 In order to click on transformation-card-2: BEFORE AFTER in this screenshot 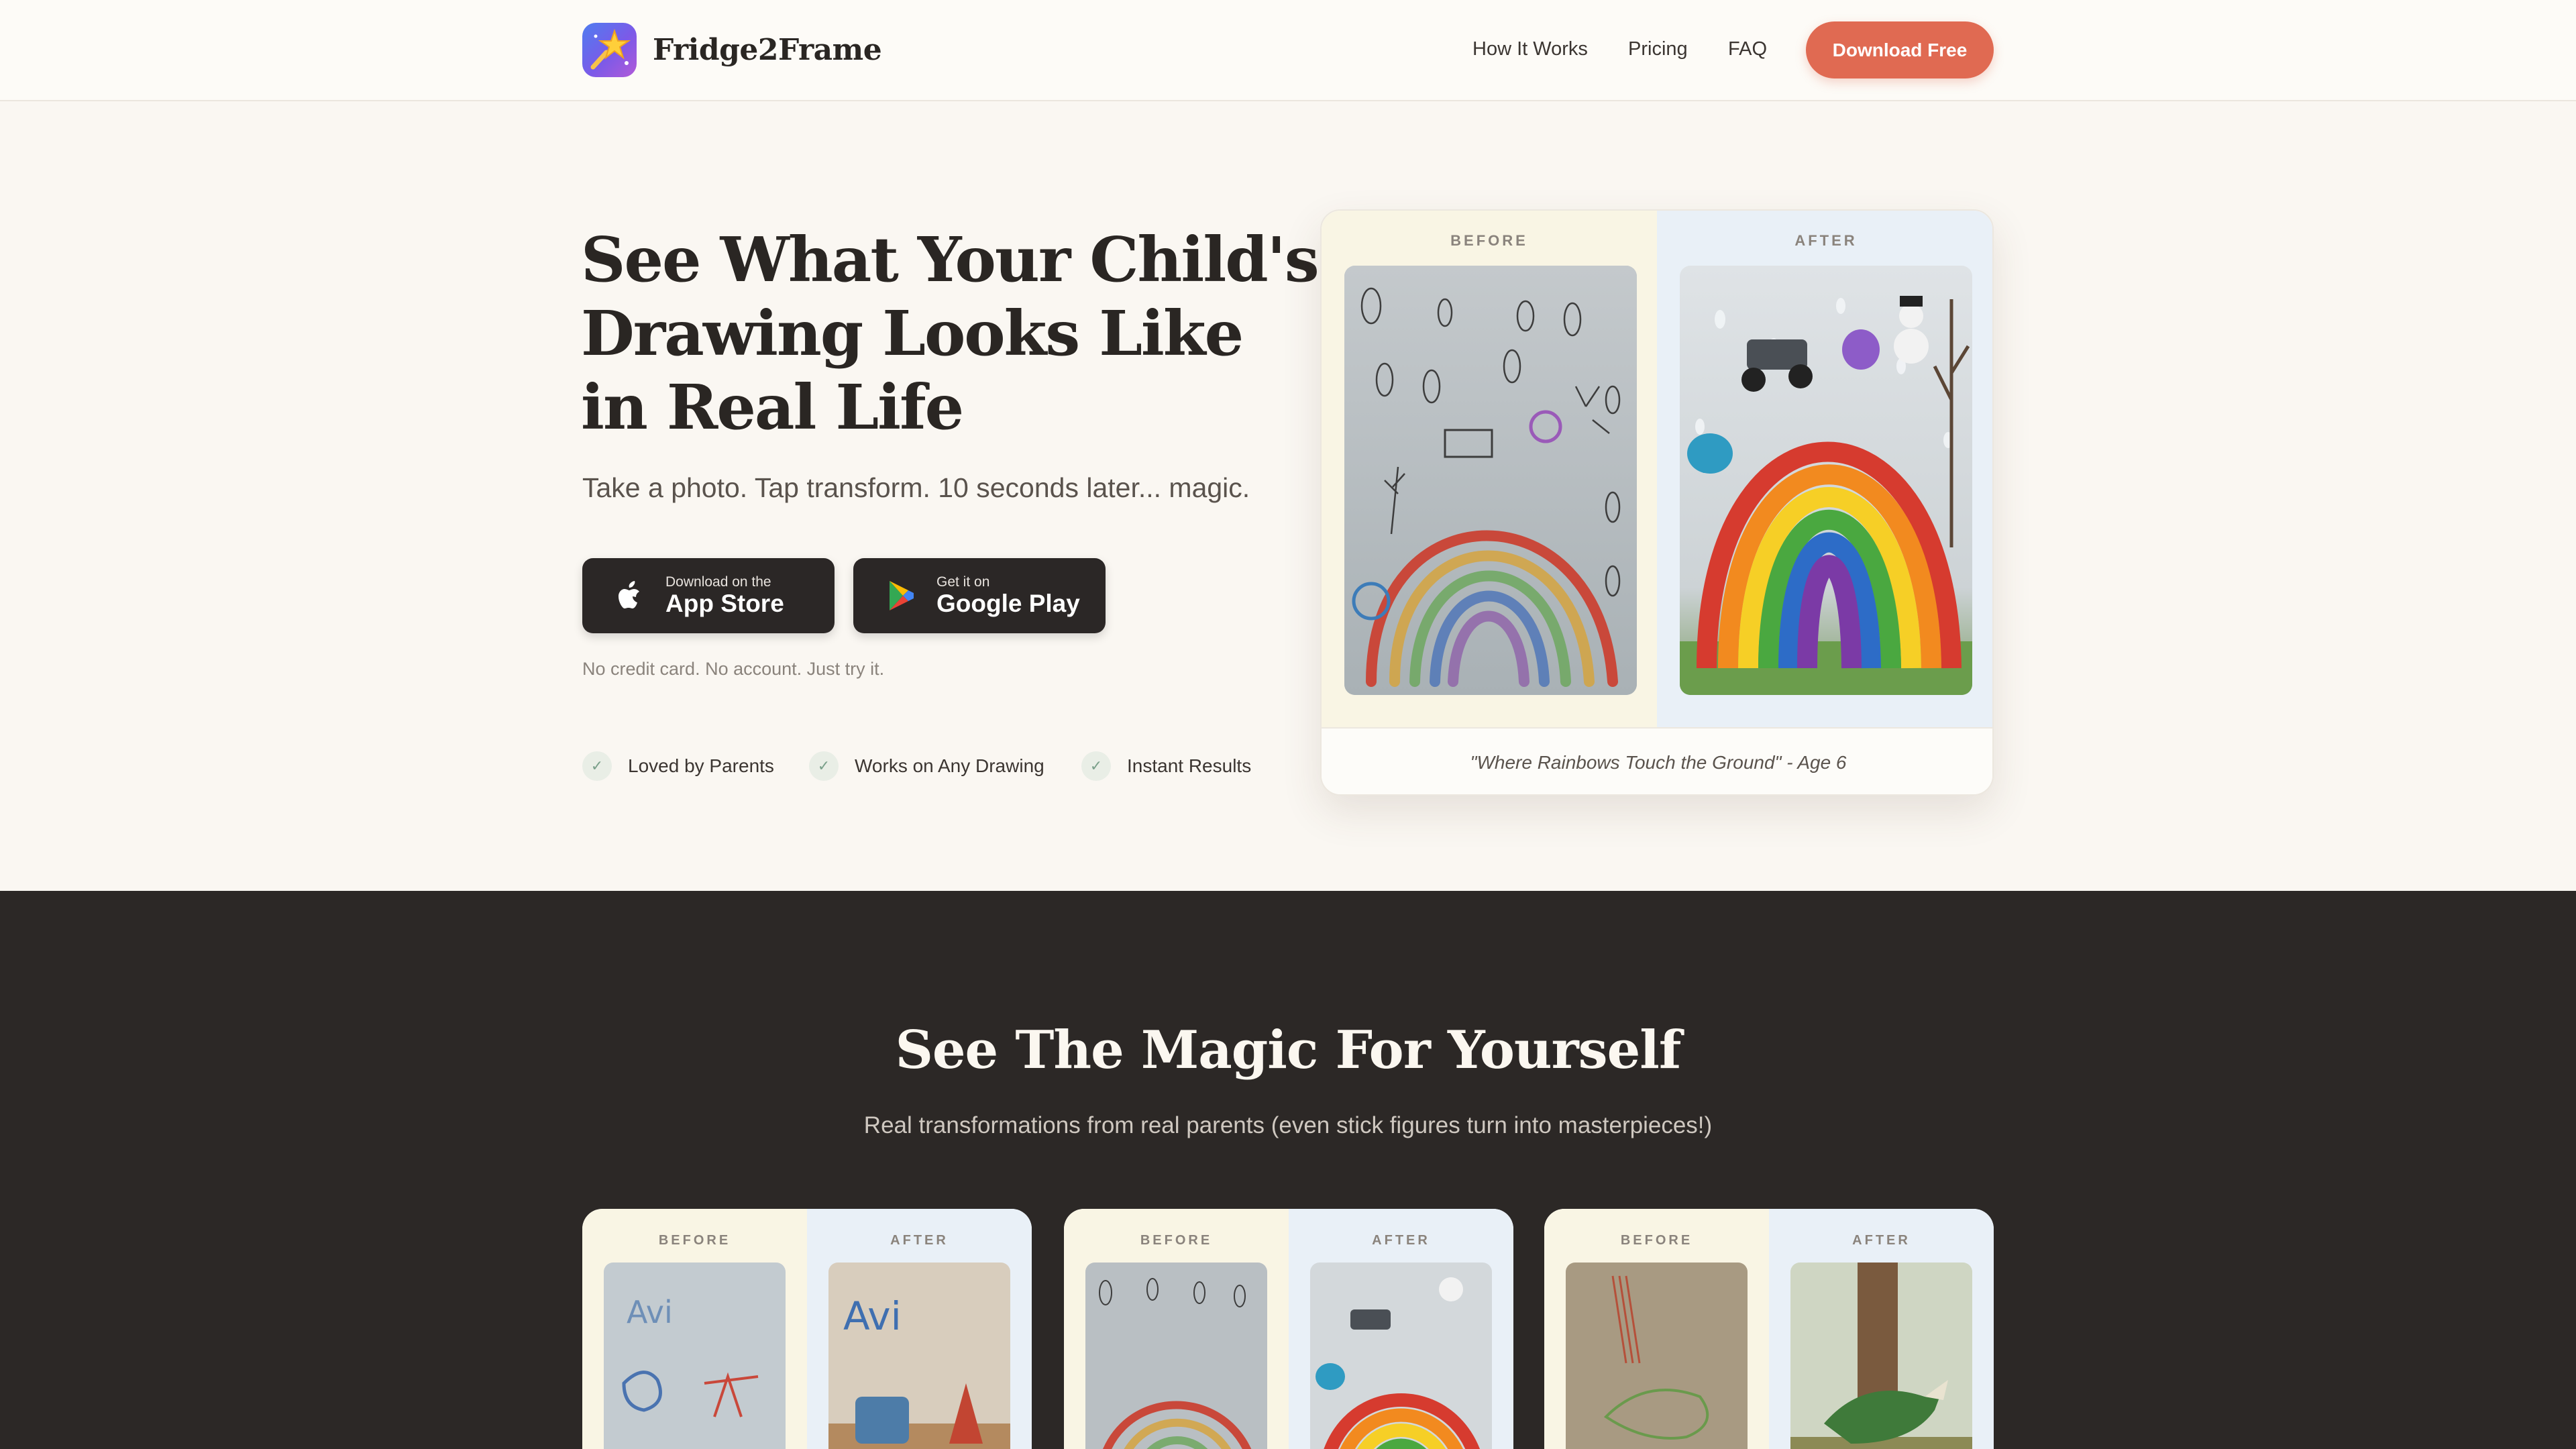, I will do `click(1288, 1329)`.